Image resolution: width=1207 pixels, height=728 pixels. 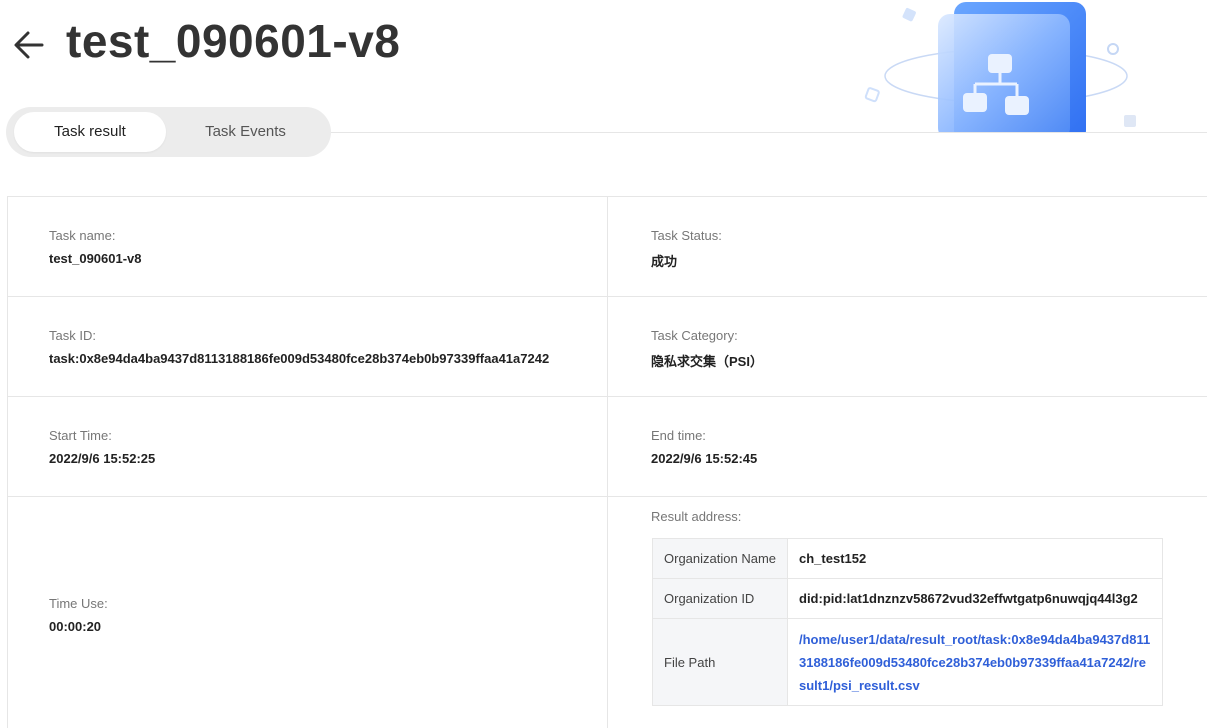 I want to click on task-category-cell: Task Category: 隐私求交集（PSI）, so click(x=907, y=347).